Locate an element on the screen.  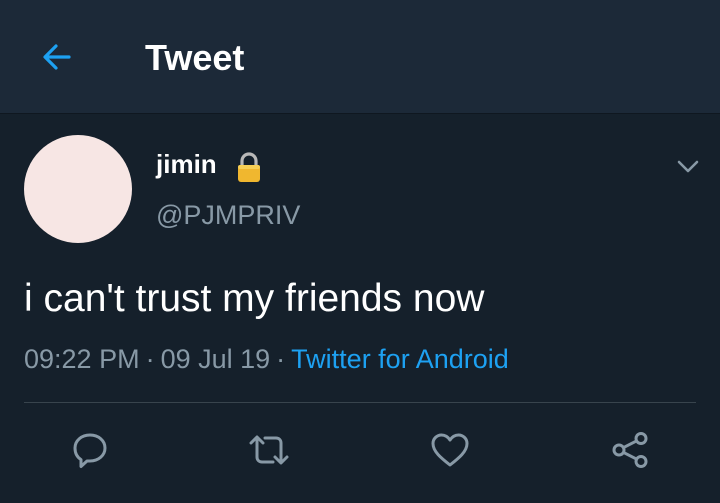
arrow-left-icon is located at coordinates (57, 57).